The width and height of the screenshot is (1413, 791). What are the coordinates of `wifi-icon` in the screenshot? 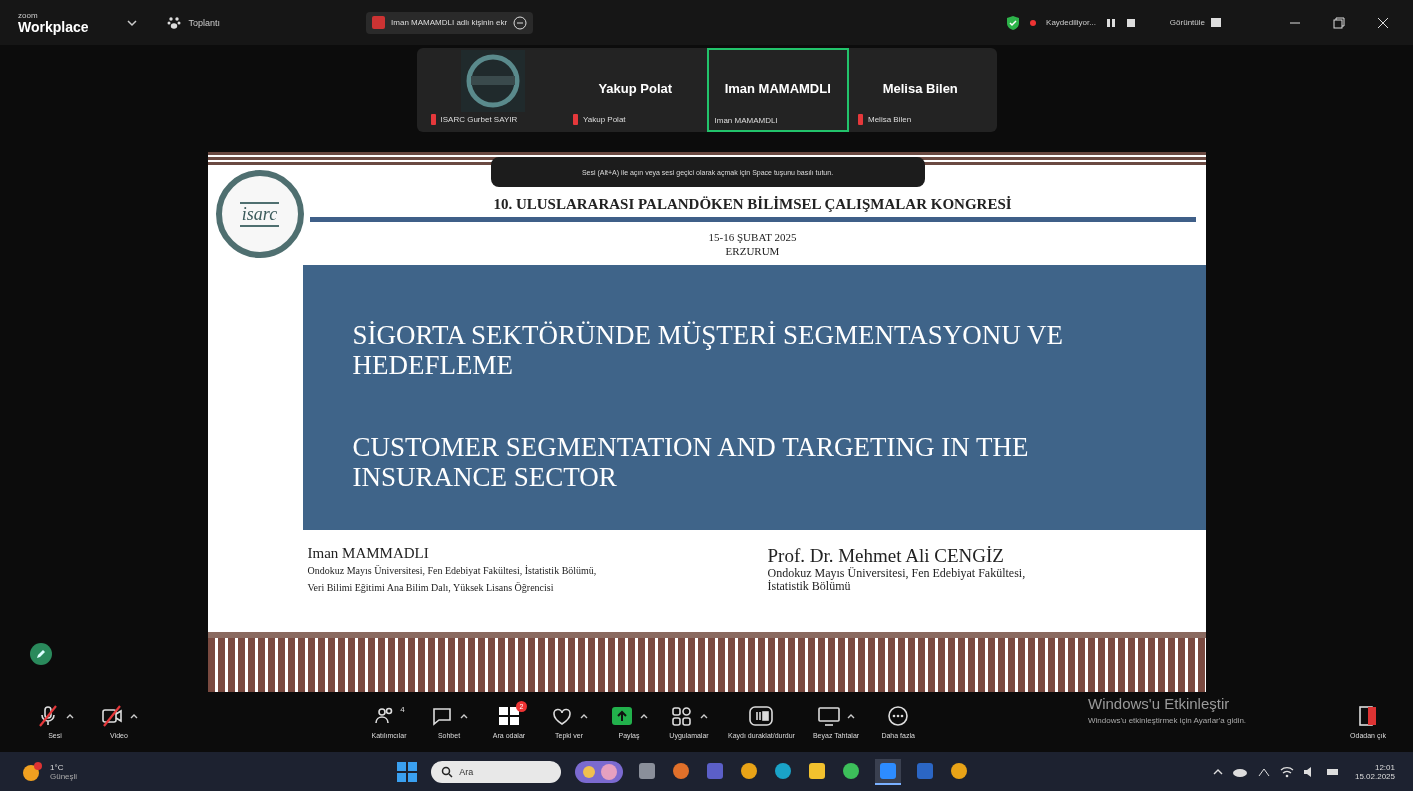 It's located at (1286, 771).